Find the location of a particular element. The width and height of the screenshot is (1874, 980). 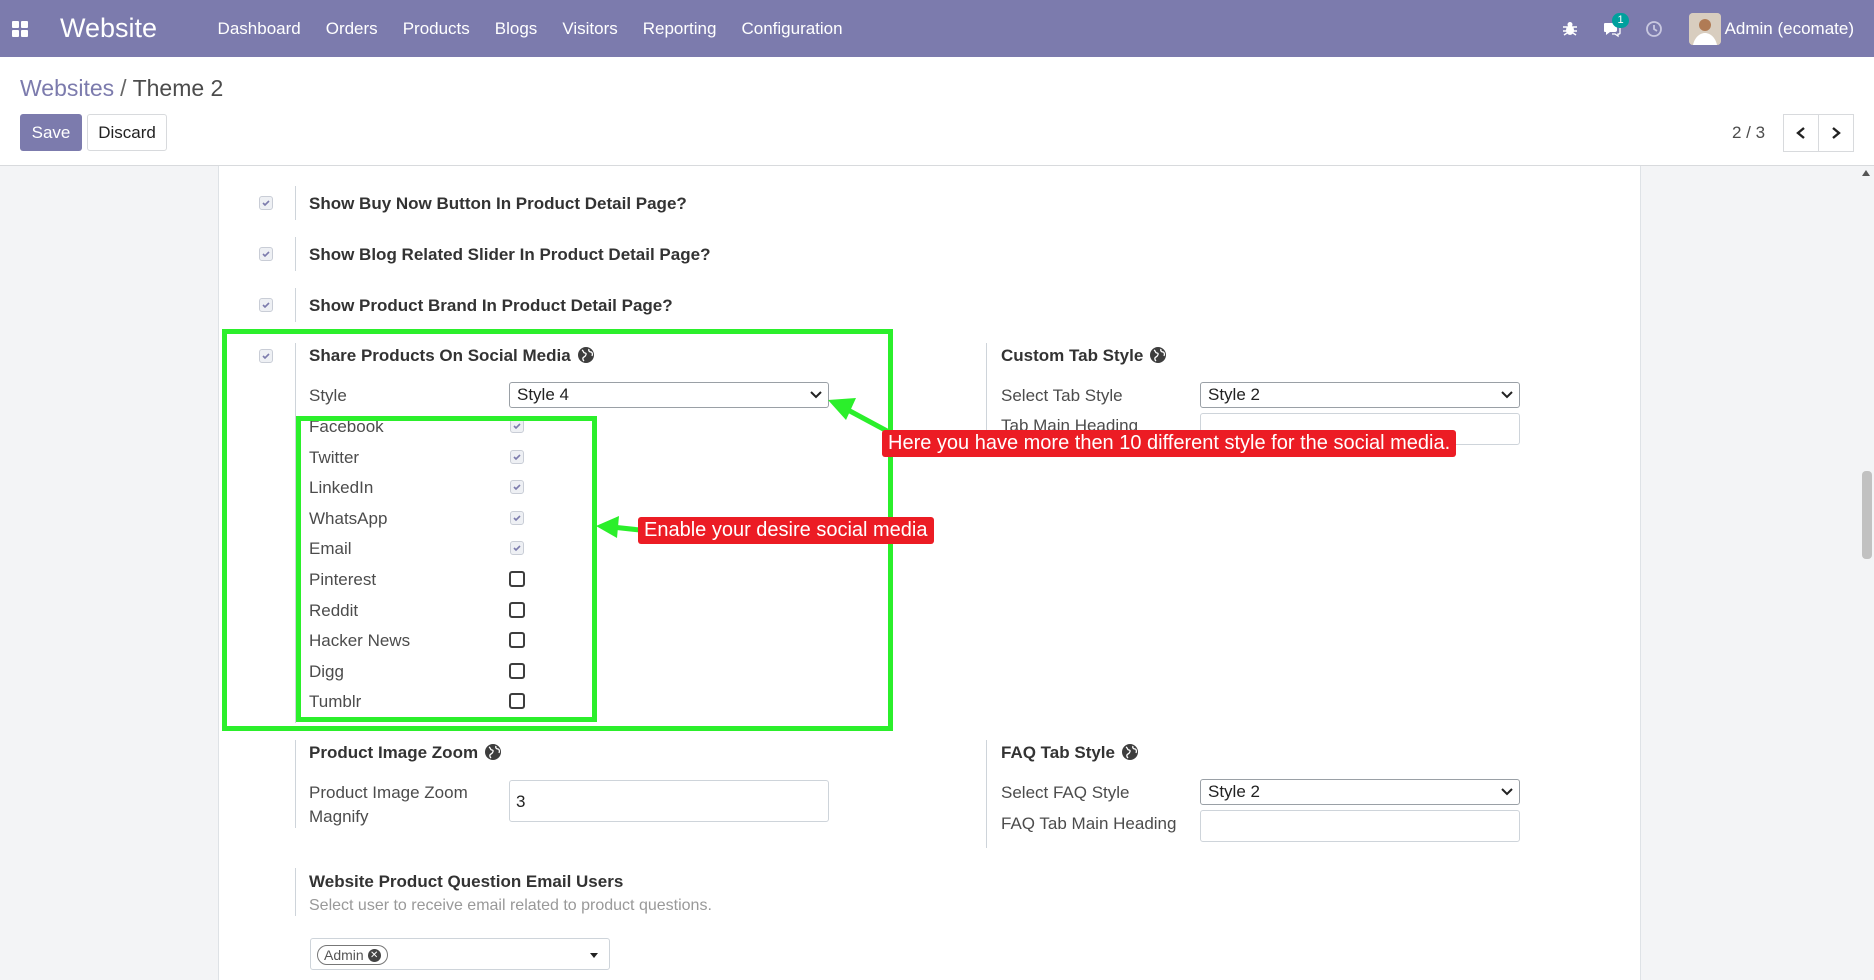

annotation-social-box is located at coordinates (446, 569).